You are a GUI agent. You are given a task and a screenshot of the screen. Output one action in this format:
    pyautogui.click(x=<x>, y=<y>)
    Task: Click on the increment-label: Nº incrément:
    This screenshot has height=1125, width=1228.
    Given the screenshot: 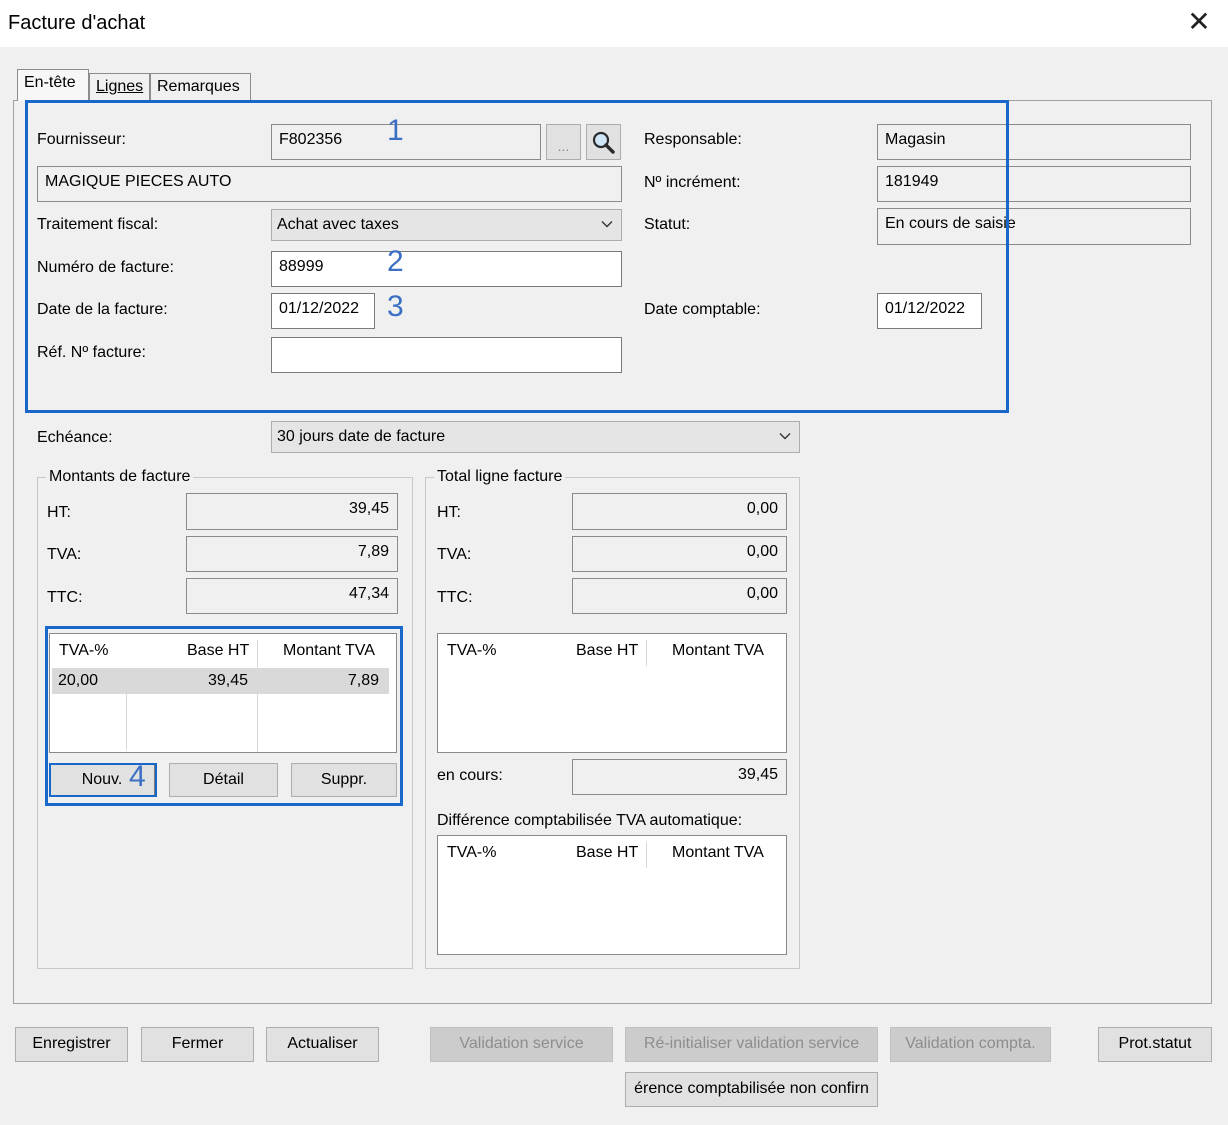 What is the action you would take?
    pyautogui.click(x=692, y=182)
    